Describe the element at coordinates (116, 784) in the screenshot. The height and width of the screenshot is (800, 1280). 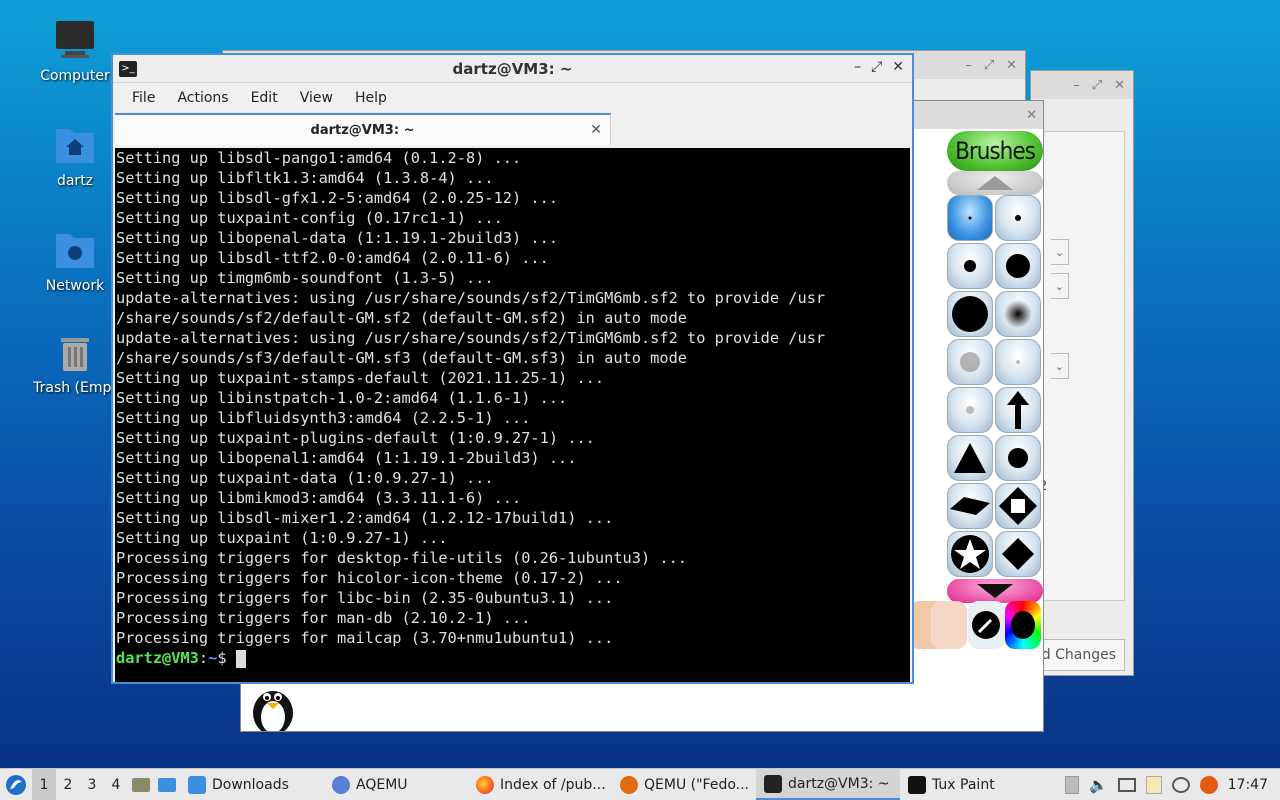
I see `workspace-4: 4` at that location.